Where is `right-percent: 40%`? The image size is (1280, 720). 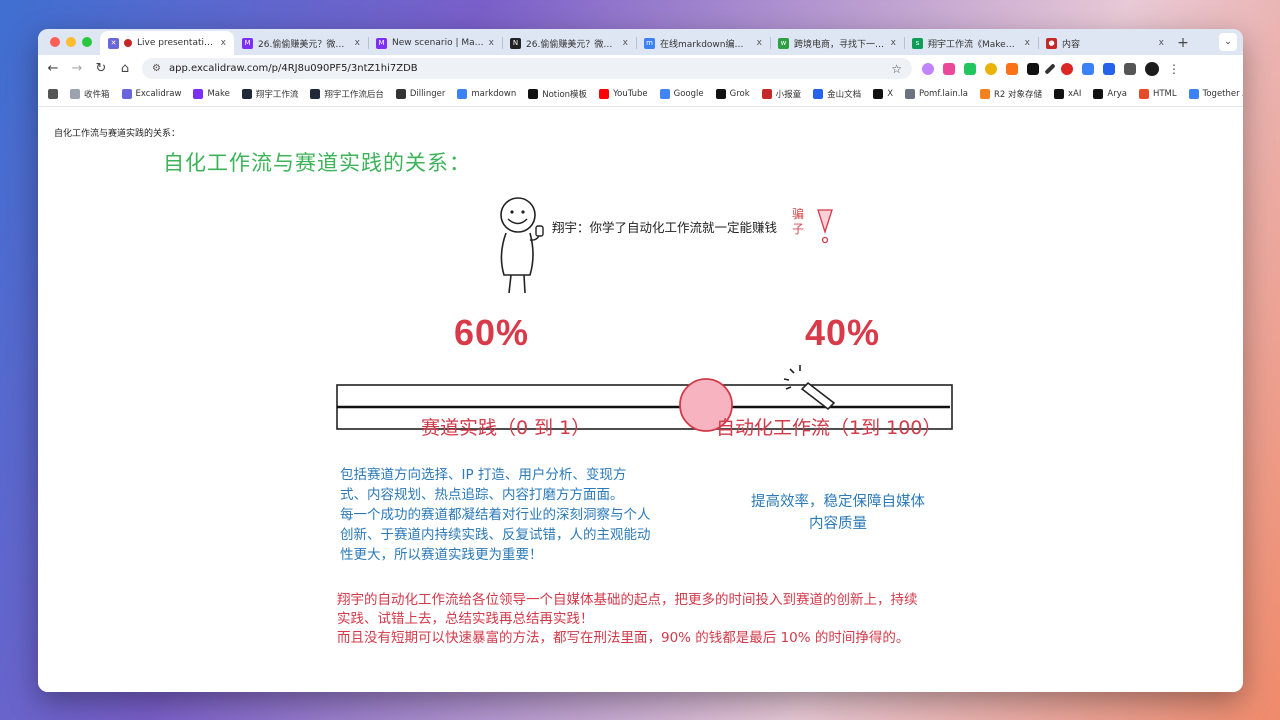
right-percent: 40% is located at coordinates (843, 332).